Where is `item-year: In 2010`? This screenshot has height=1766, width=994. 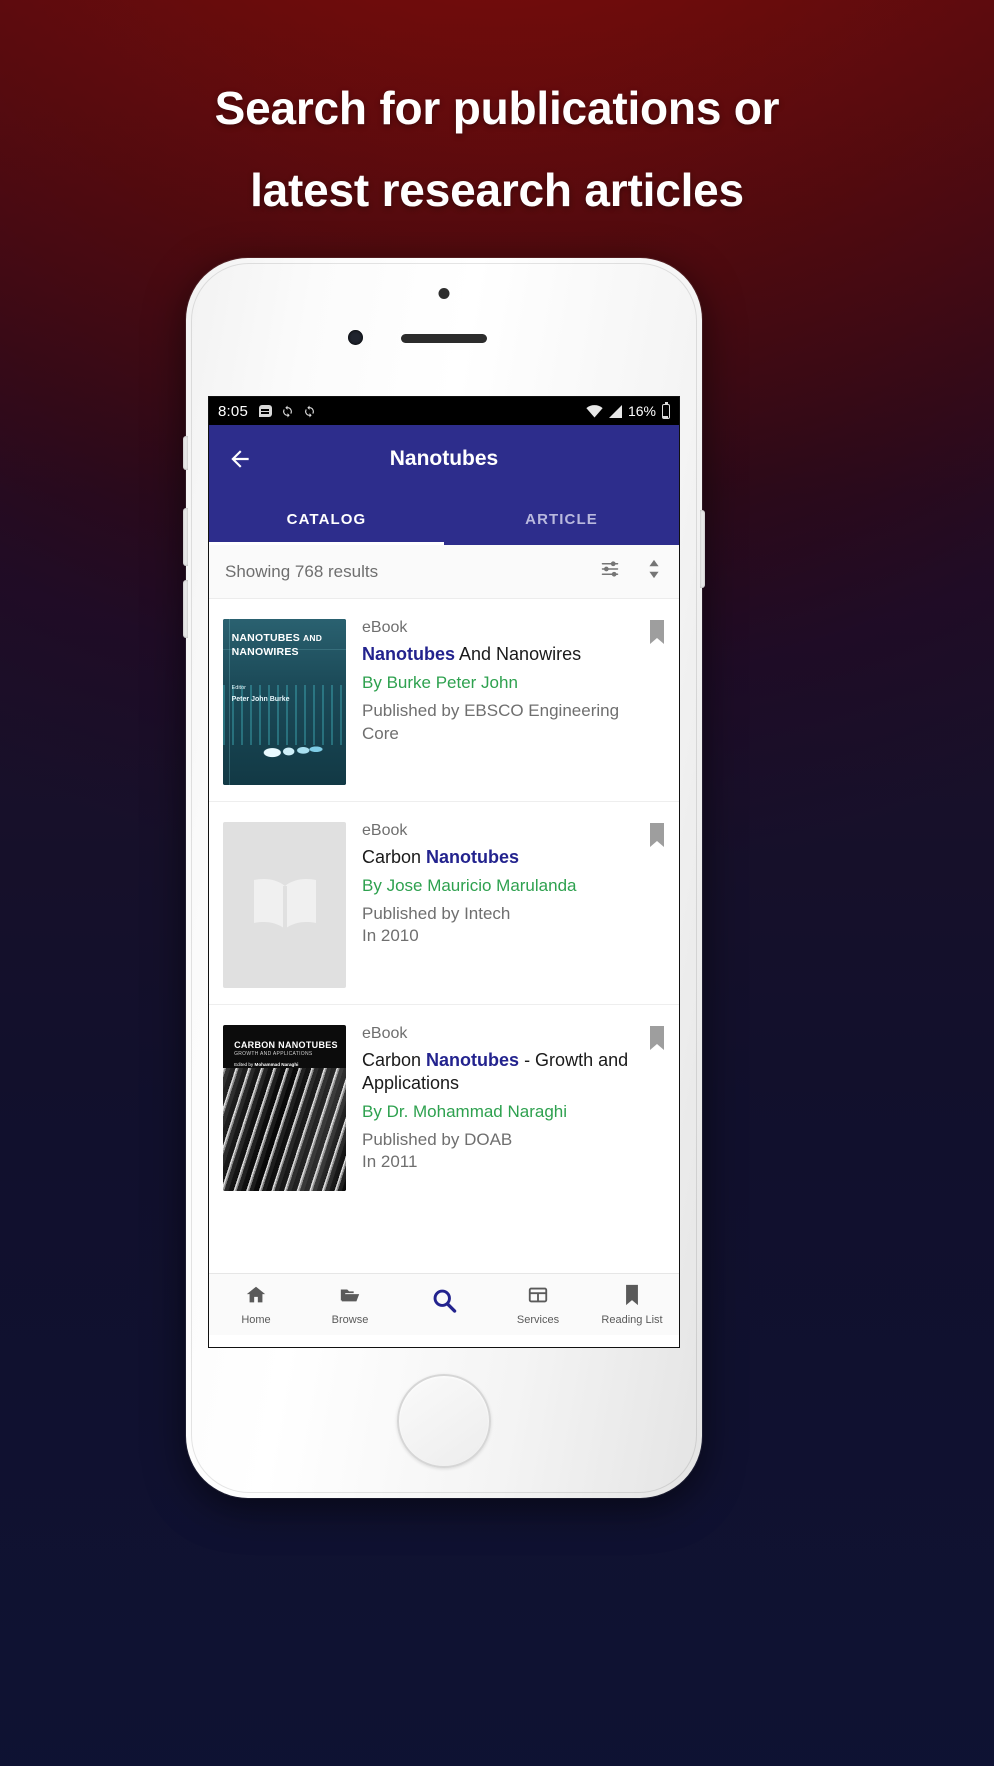
item-year: In 2010 is located at coordinates (390, 935).